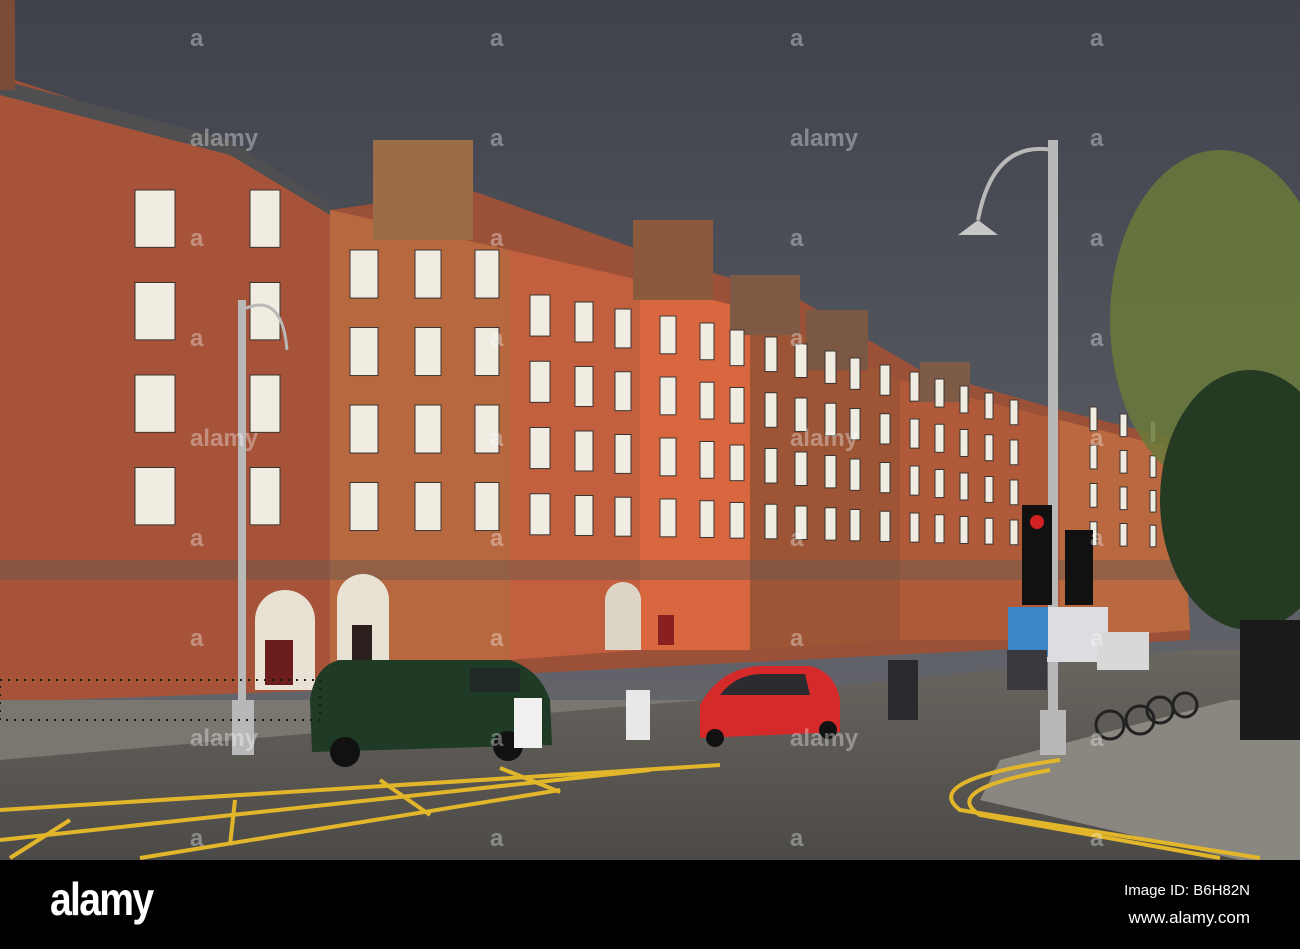 The height and width of the screenshot is (949, 1300). What do you see at coordinates (650, 904) in the screenshot?
I see `footer-bar: alamy Image ID: B6H82N www.alamy.com` at bounding box center [650, 904].